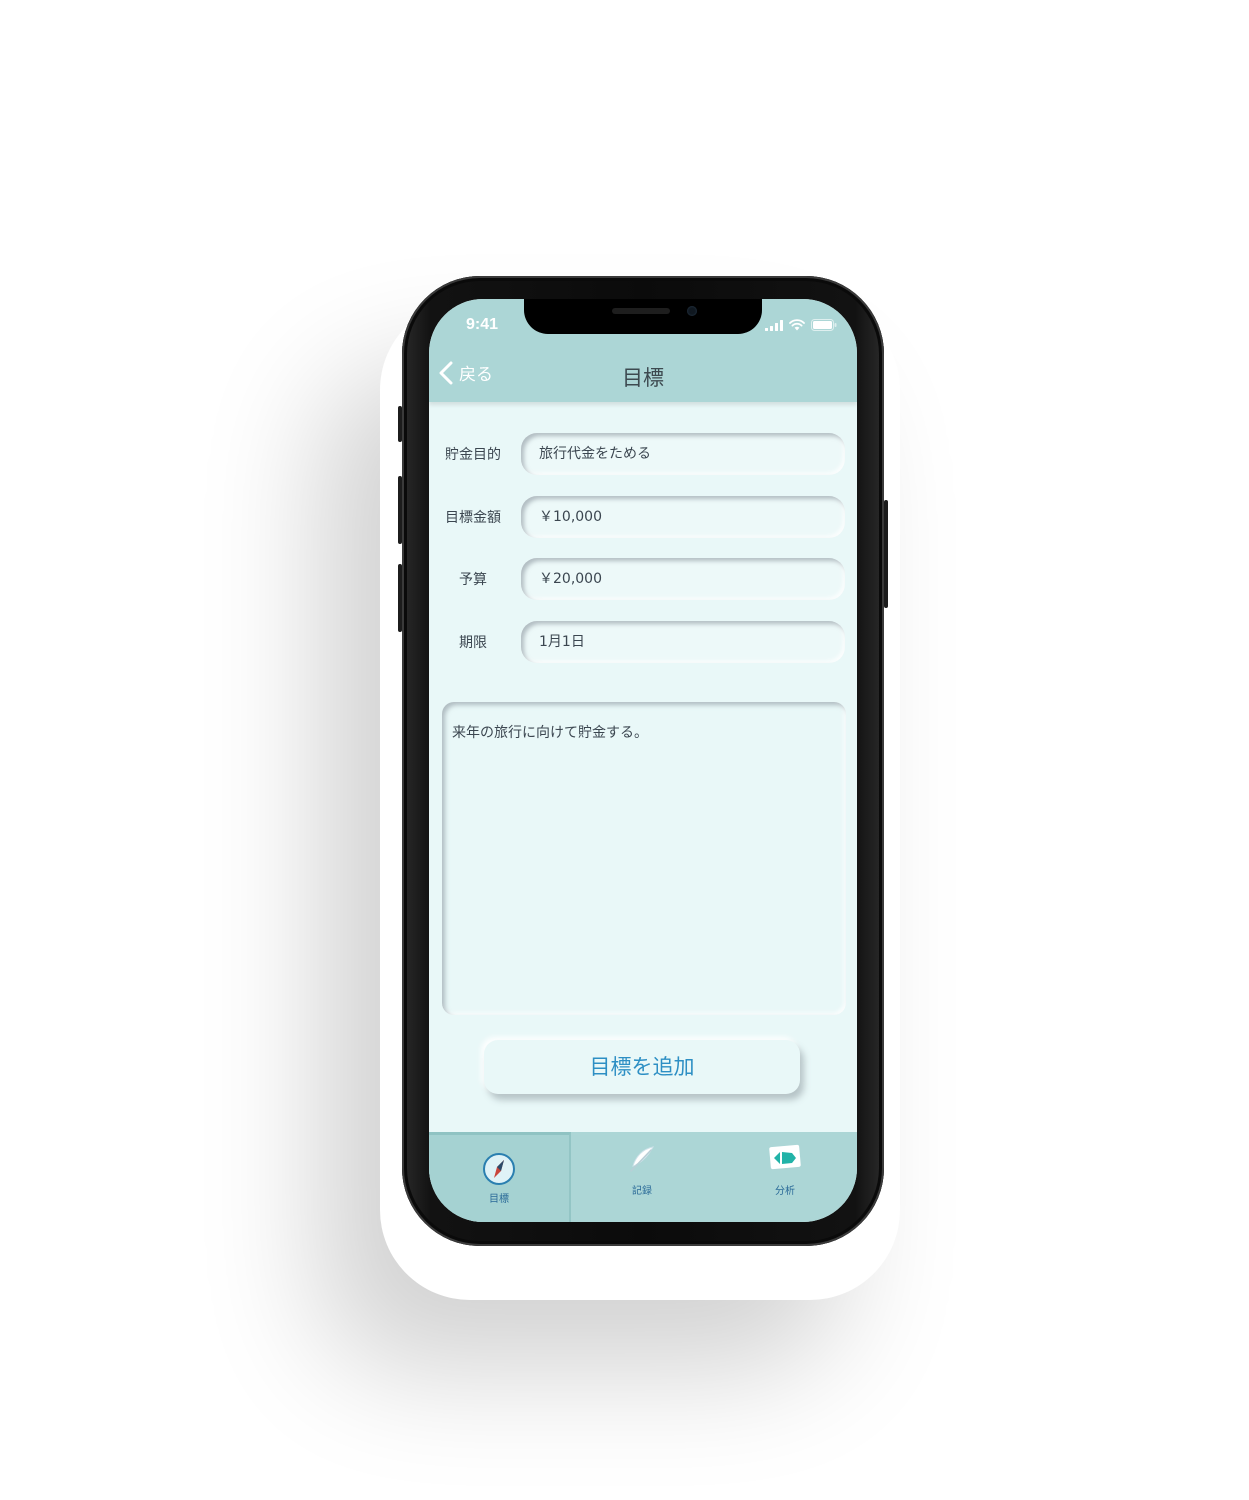 The image size is (1249, 1500). What do you see at coordinates (400, 424) in the screenshot?
I see `silent-switch` at bounding box center [400, 424].